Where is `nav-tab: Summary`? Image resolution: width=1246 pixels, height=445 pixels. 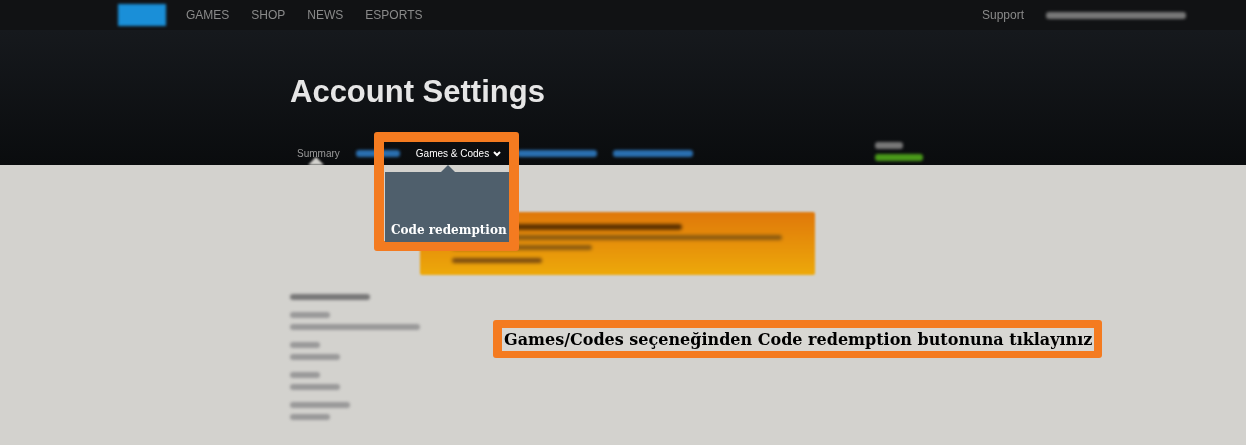
nav-tab: Summary is located at coordinates (318, 153).